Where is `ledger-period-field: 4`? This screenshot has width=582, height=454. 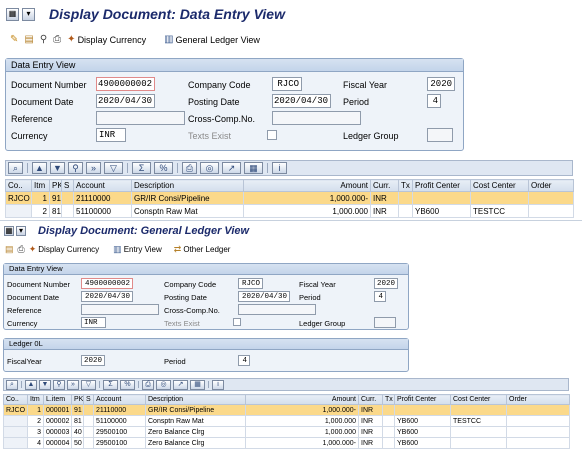
ledger-period-field: 4 is located at coordinates (244, 360).